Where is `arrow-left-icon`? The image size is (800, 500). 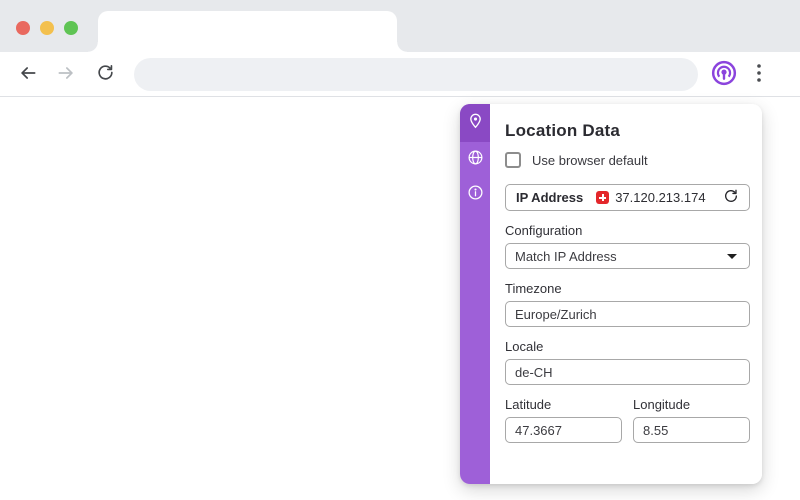 arrow-left-icon is located at coordinates (28, 74).